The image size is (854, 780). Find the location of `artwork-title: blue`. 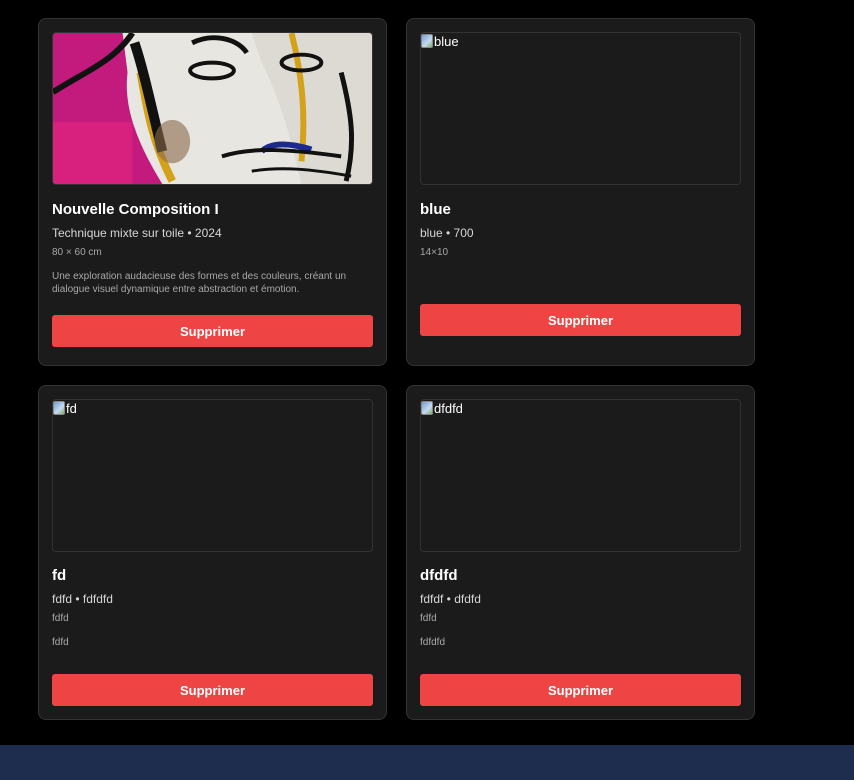

artwork-title: blue is located at coordinates (435, 209).